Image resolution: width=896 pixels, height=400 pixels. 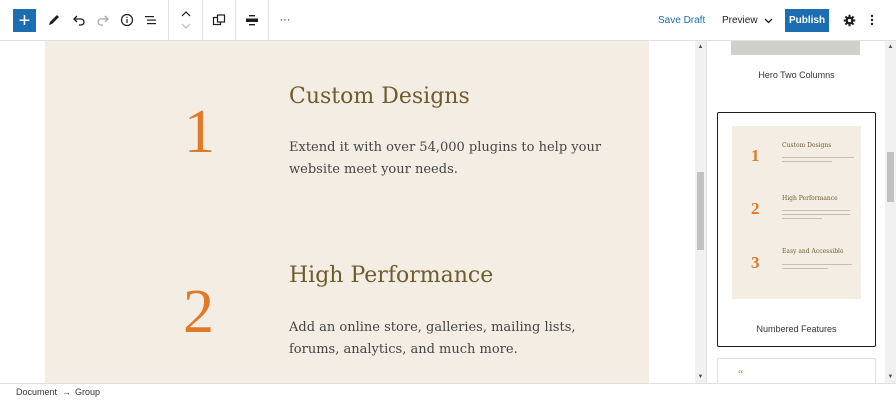 What do you see at coordinates (807, 145) in the screenshot?
I see `mini-feature-title: Custom Designs` at bounding box center [807, 145].